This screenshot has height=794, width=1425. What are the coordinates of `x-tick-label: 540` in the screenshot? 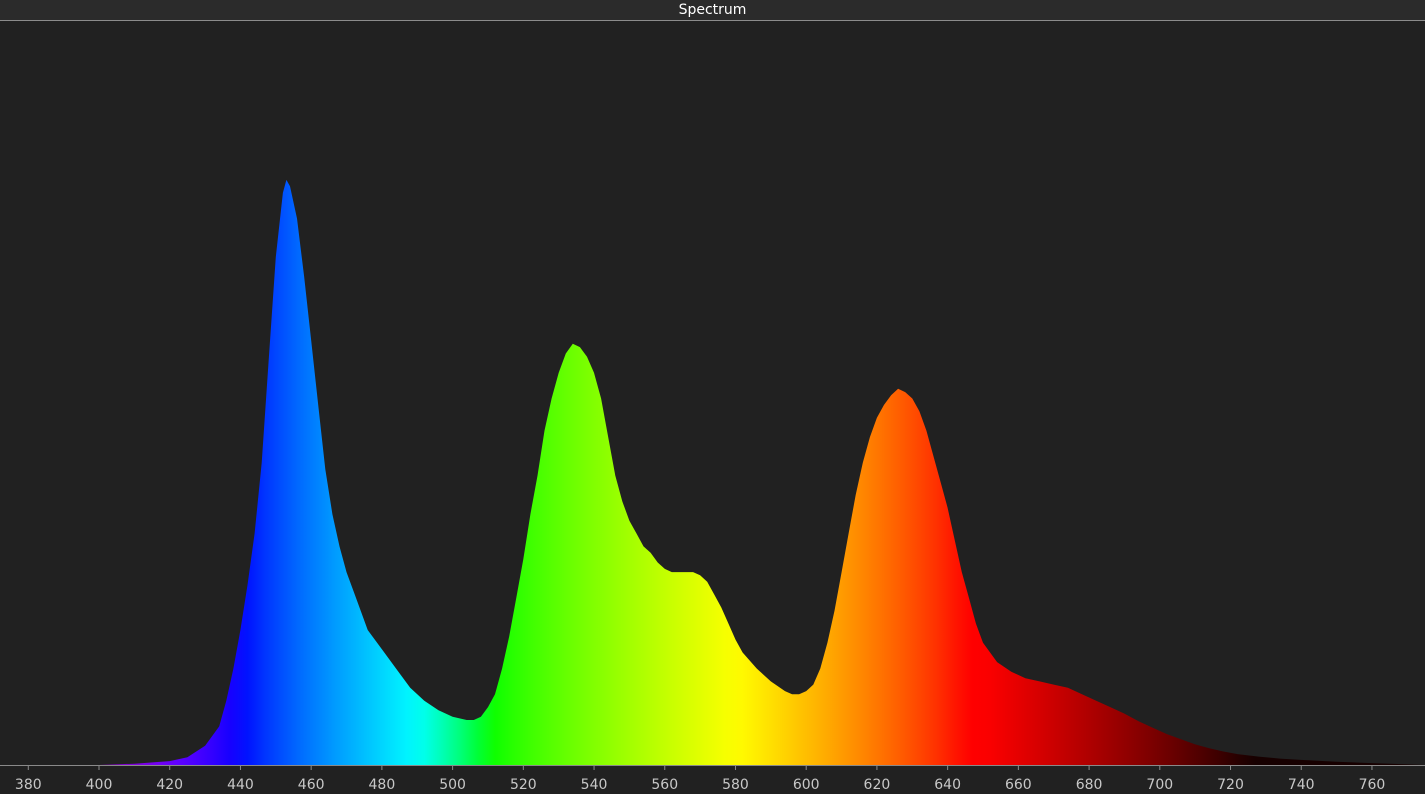 It's located at (594, 785).